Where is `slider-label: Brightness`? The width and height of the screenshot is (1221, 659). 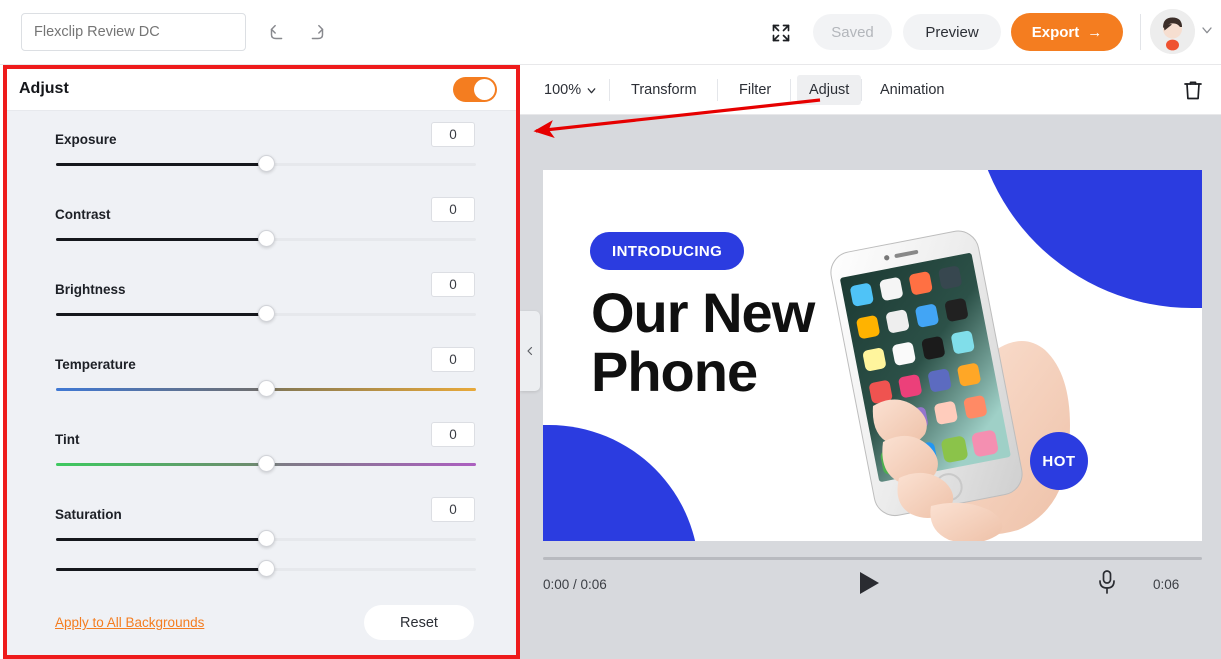
slider-label: Brightness is located at coordinates (90, 289).